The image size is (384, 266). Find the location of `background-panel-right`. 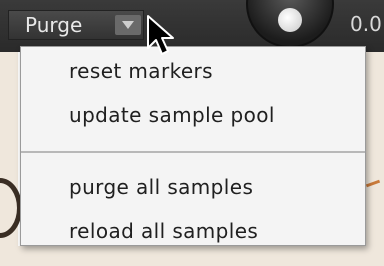

background-panel-right is located at coordinates (374, 159).